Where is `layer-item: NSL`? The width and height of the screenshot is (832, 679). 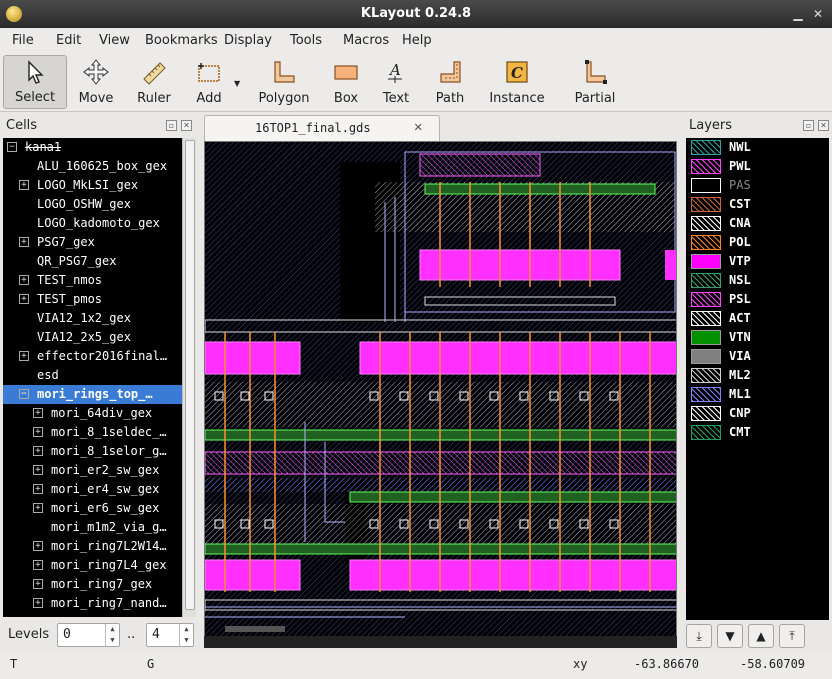
layer-item: NSL is located at coordinates (757, 280).